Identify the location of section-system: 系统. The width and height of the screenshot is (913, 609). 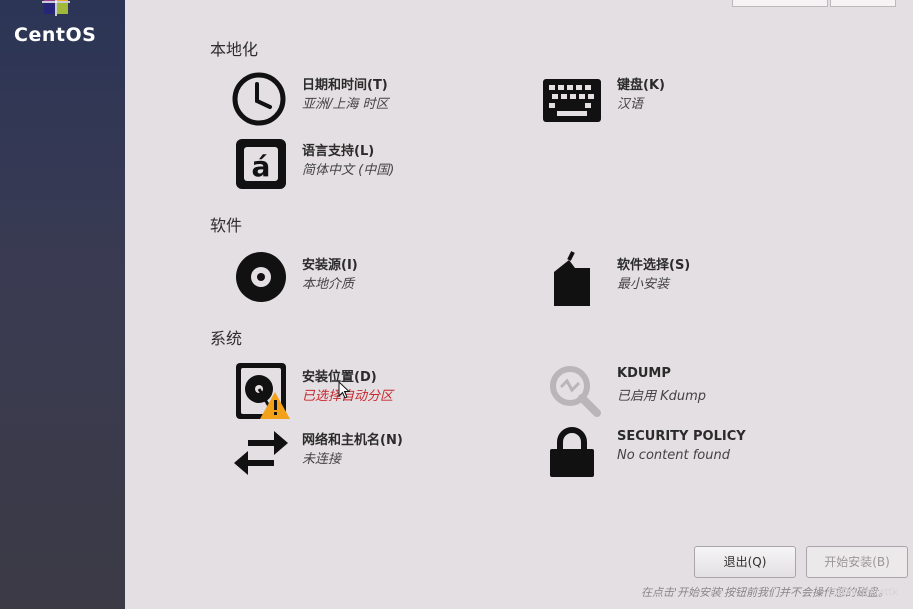
(226, 338).